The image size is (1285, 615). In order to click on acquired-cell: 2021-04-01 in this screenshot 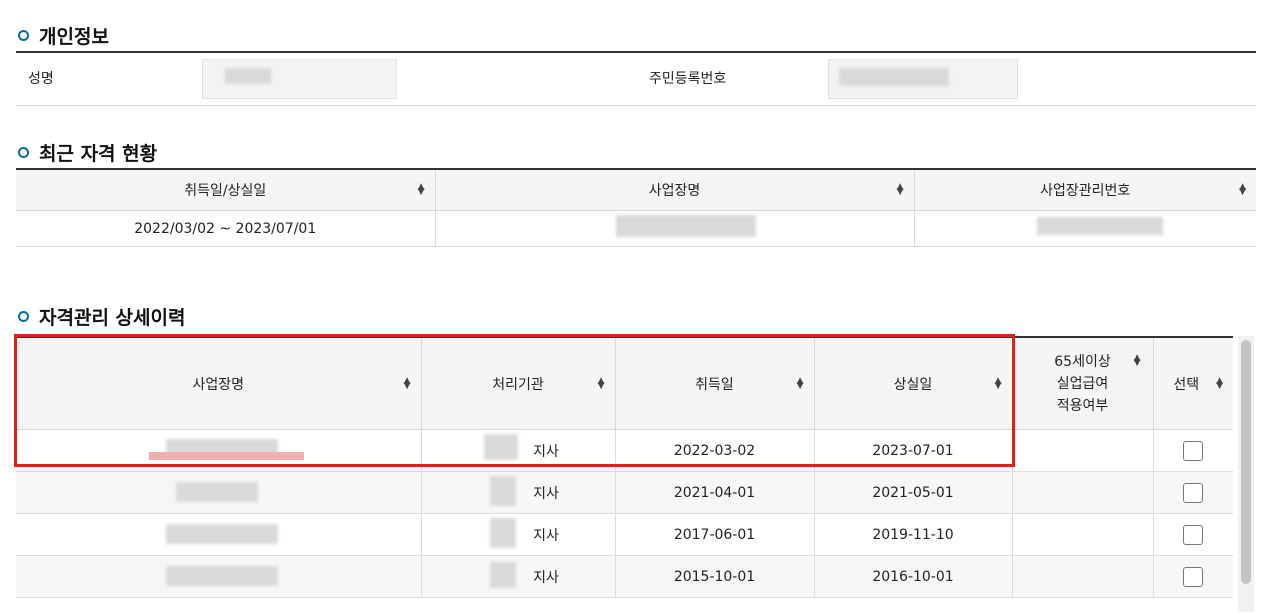, I will do `click(715, 492)`.